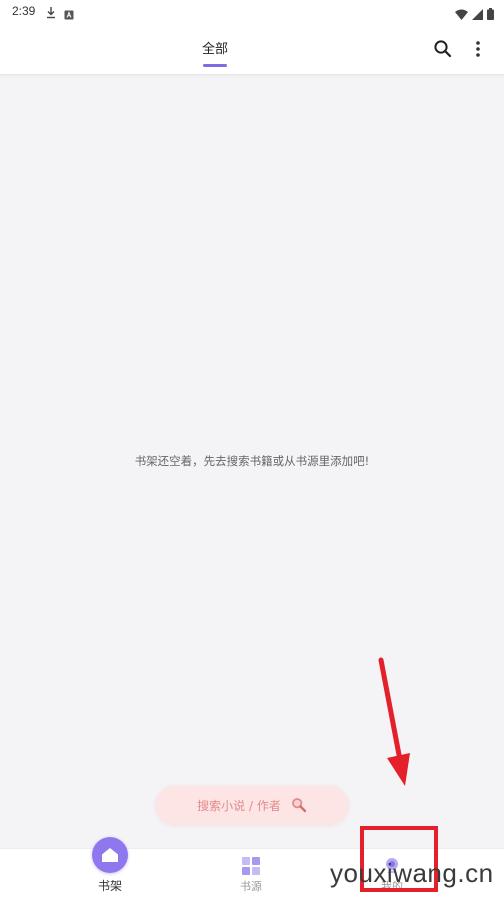 The width and height of the screenshot is (504, 897). Describe the element at coordinates (110, 855) in the screenshot. I see `home-icon` at that location.